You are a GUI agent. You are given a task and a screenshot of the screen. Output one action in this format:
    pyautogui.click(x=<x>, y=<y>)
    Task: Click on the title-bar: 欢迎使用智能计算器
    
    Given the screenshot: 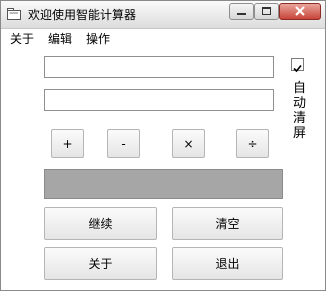 What is the action you would take?
    pyautogui.click(x=163, y=15)
    